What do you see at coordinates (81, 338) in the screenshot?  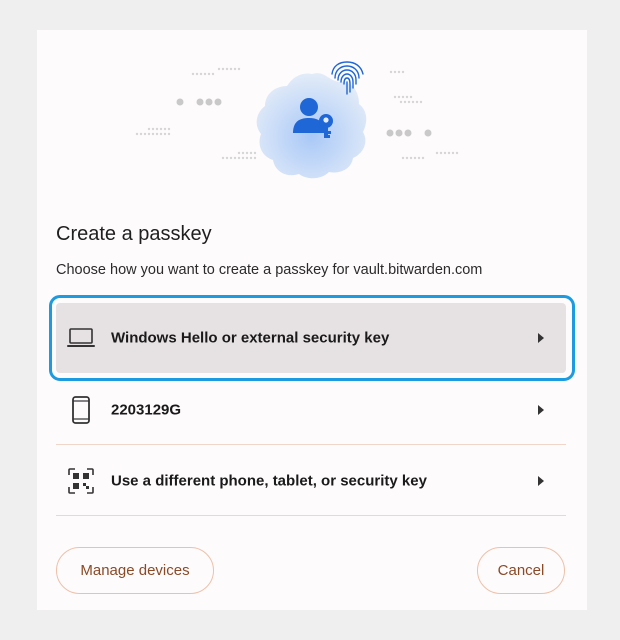 I see `laptop-icon` at bounding box center [81, 338].